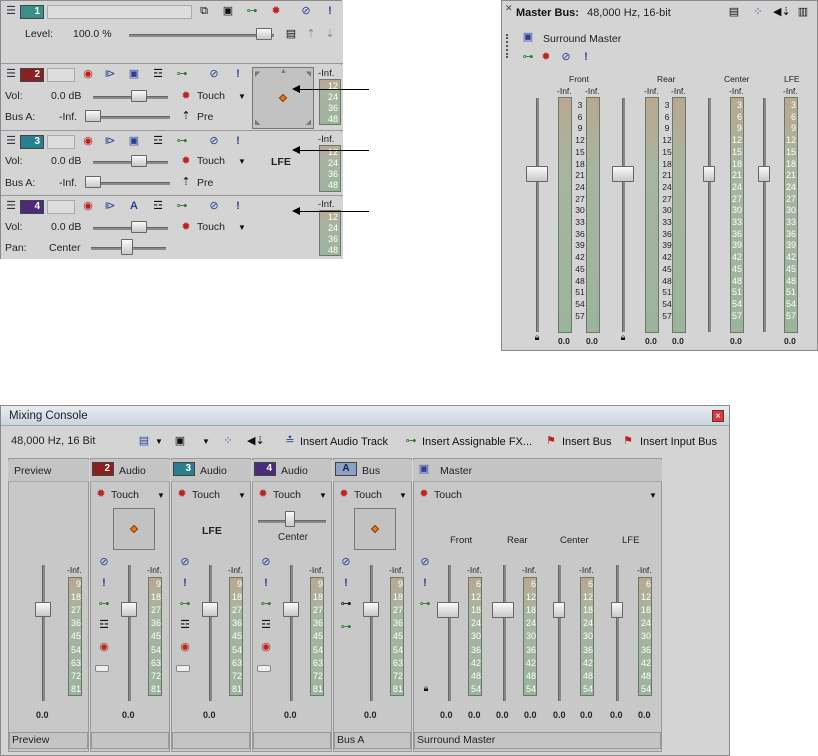 The width and height of the screenshot is (818, 756). I want to click on pre-post-label: Pre, so click(205, 183).